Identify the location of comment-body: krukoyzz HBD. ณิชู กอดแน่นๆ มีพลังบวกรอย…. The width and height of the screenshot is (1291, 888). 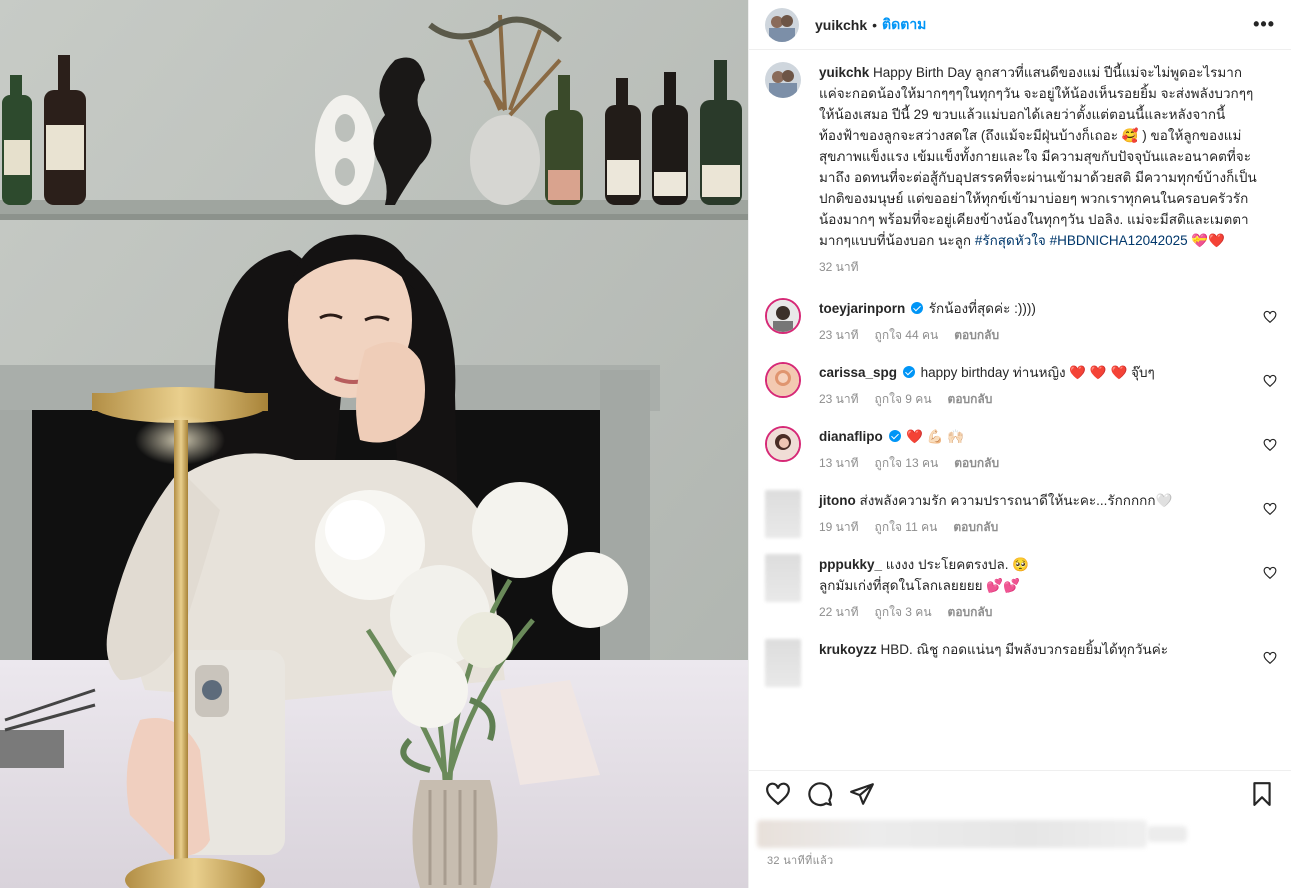
(1047, 663).